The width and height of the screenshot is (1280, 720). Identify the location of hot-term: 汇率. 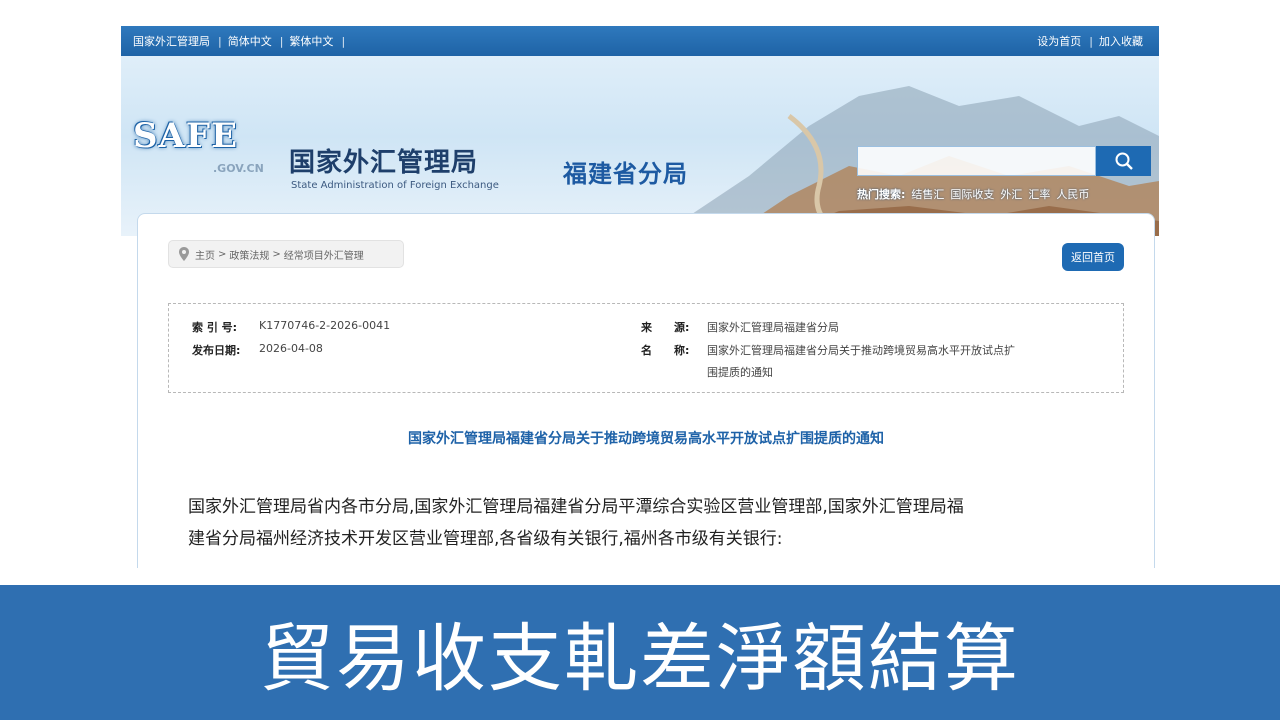
(1039, 194).